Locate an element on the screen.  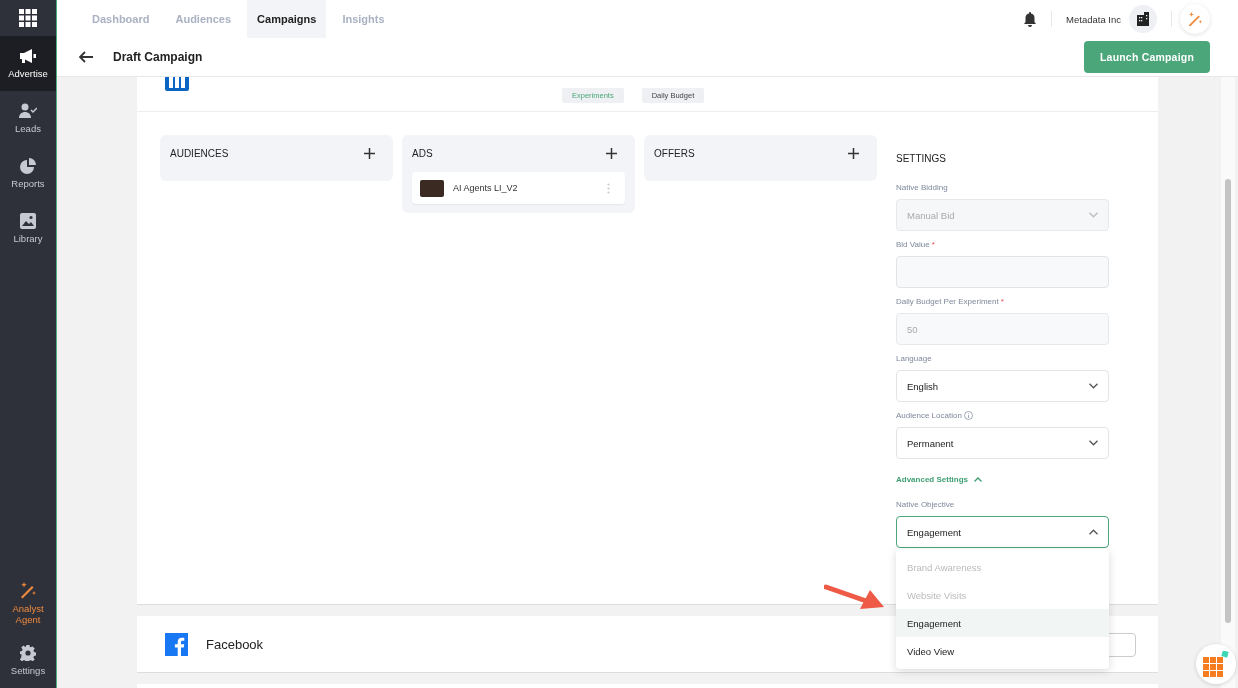
sidebar-item: Reports is located at coordinates (28, 173).